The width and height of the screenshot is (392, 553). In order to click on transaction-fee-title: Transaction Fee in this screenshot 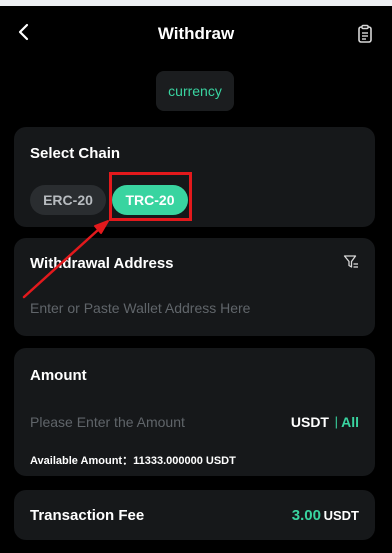, I will do `click(87, 515)`.